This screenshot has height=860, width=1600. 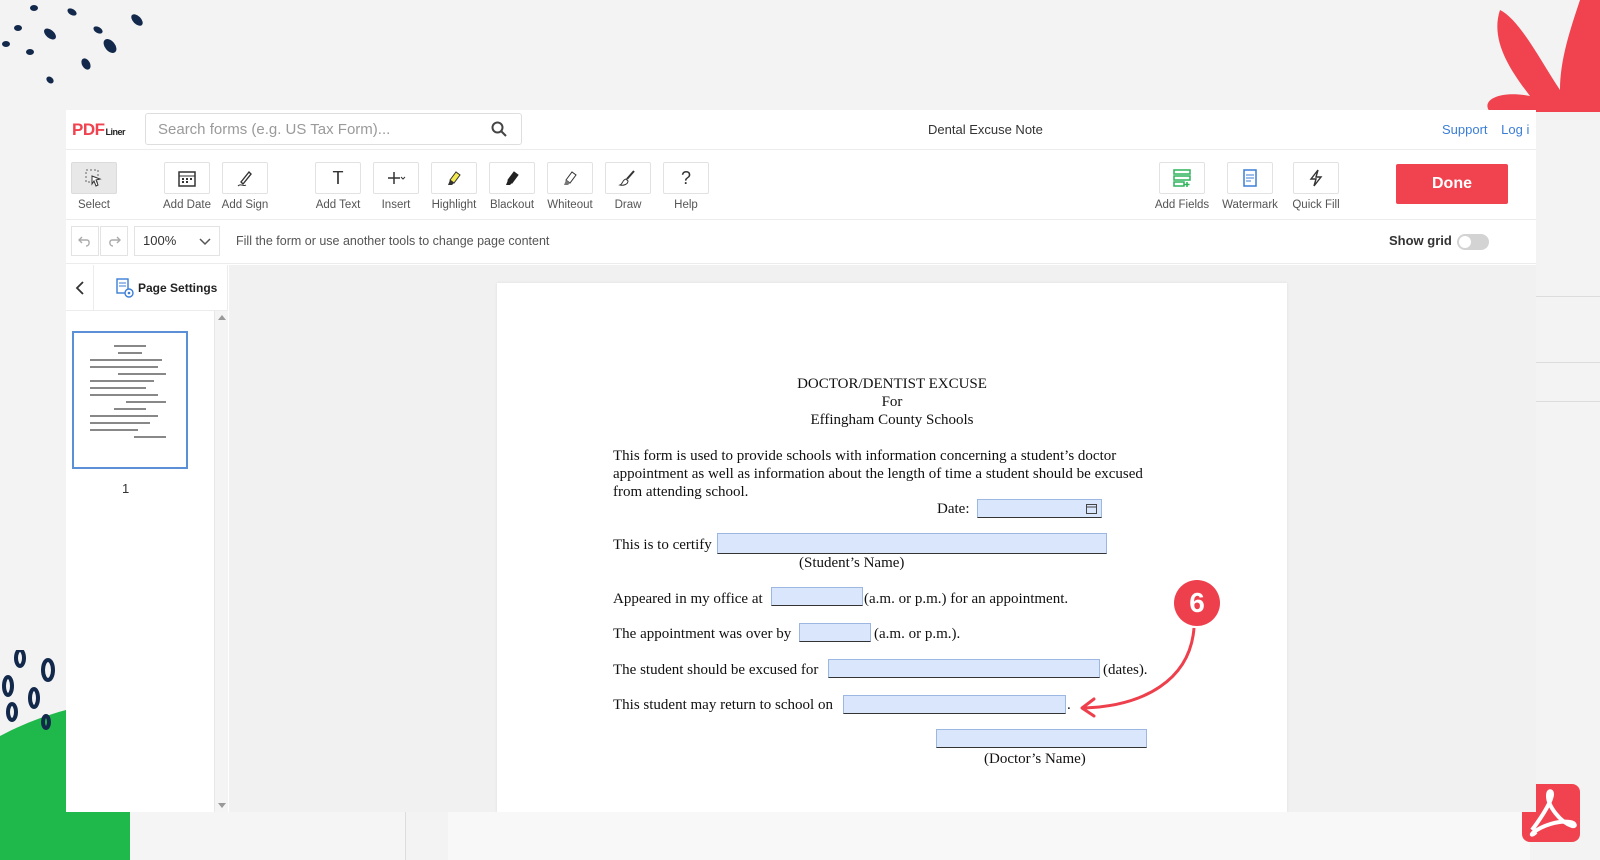 I want to click on show-grid-toggle, so click(x=1473, y=242).